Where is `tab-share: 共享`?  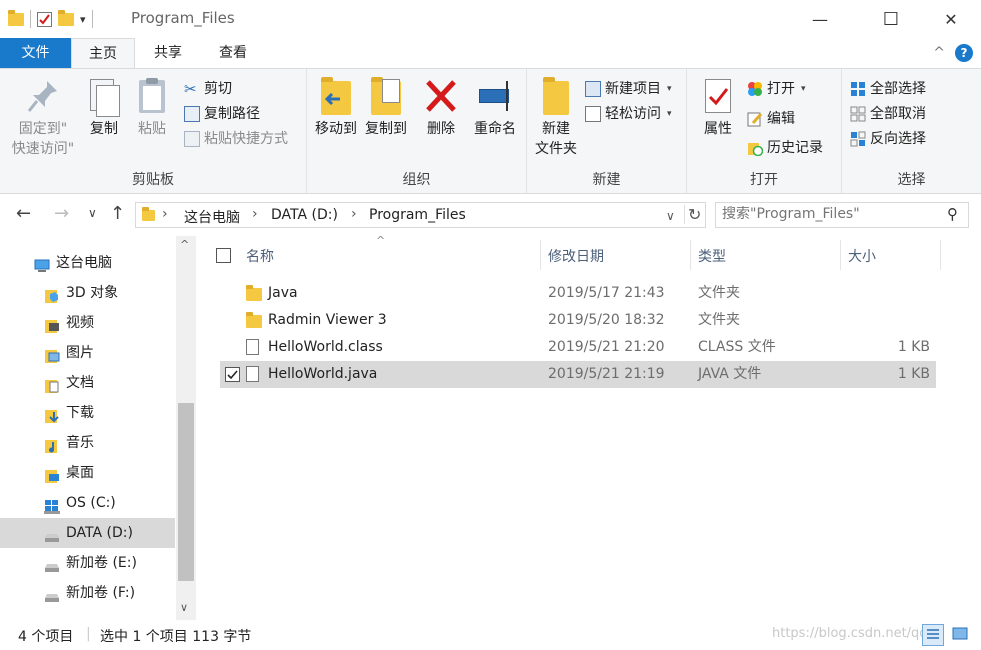 tab-share: 共享 is located at coordinates (168, 53).